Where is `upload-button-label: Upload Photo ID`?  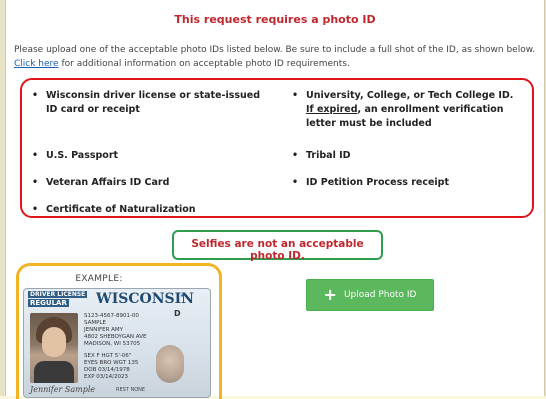
upload-button-label: Upload Photo ID is located at coordinates (380, 295).